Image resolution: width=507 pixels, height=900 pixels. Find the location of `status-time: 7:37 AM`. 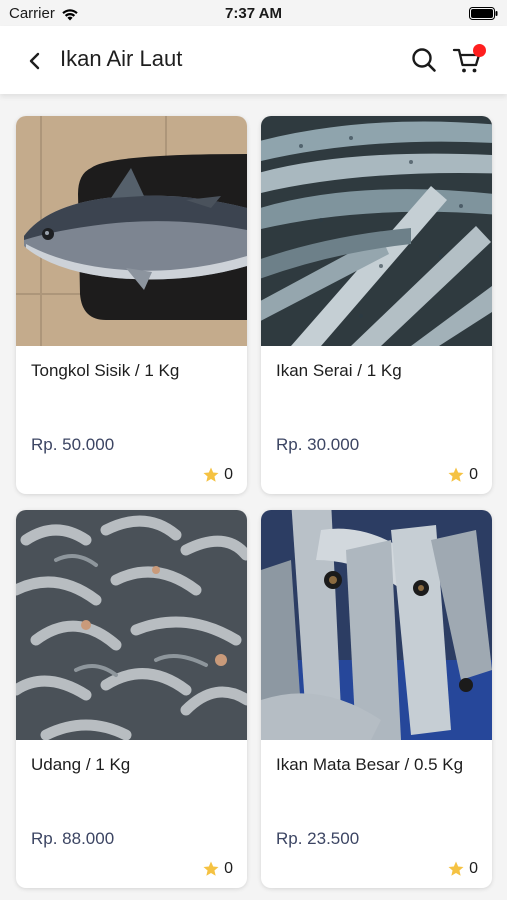

status-time: 7:37 AM is located at coordinates (253, 13).